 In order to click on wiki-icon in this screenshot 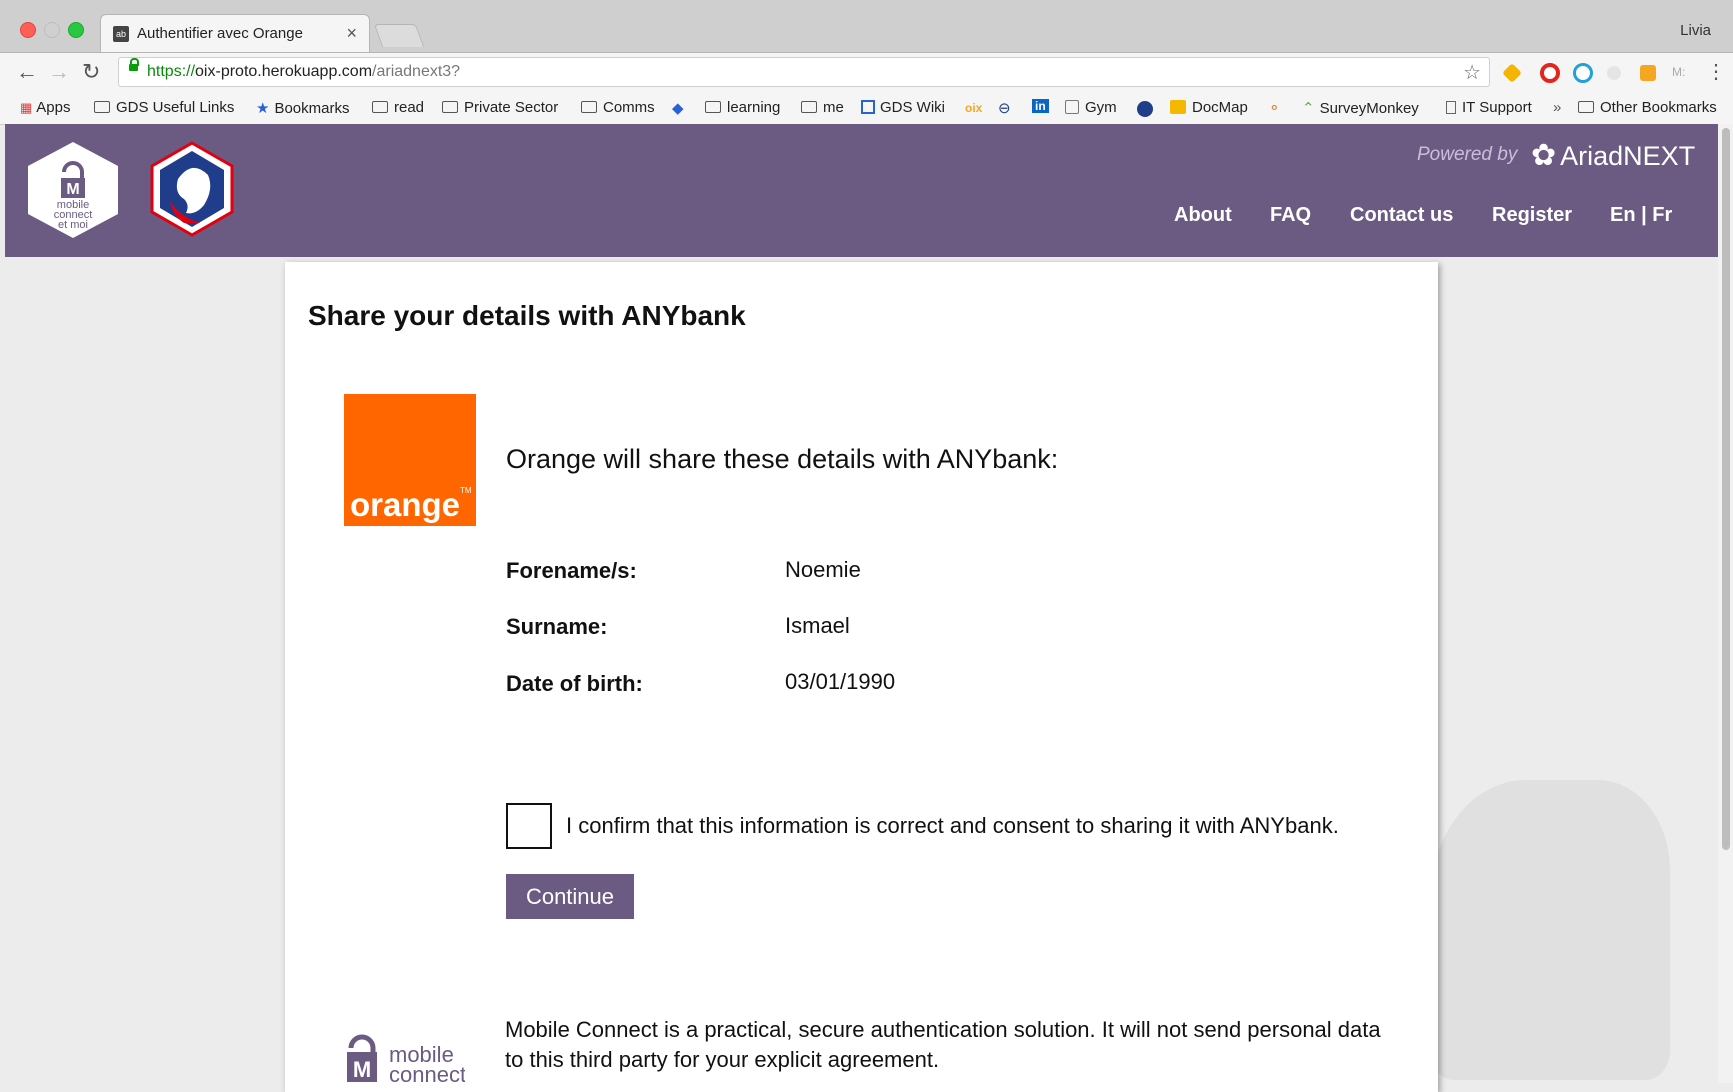, I will do `click(868, 107)`.